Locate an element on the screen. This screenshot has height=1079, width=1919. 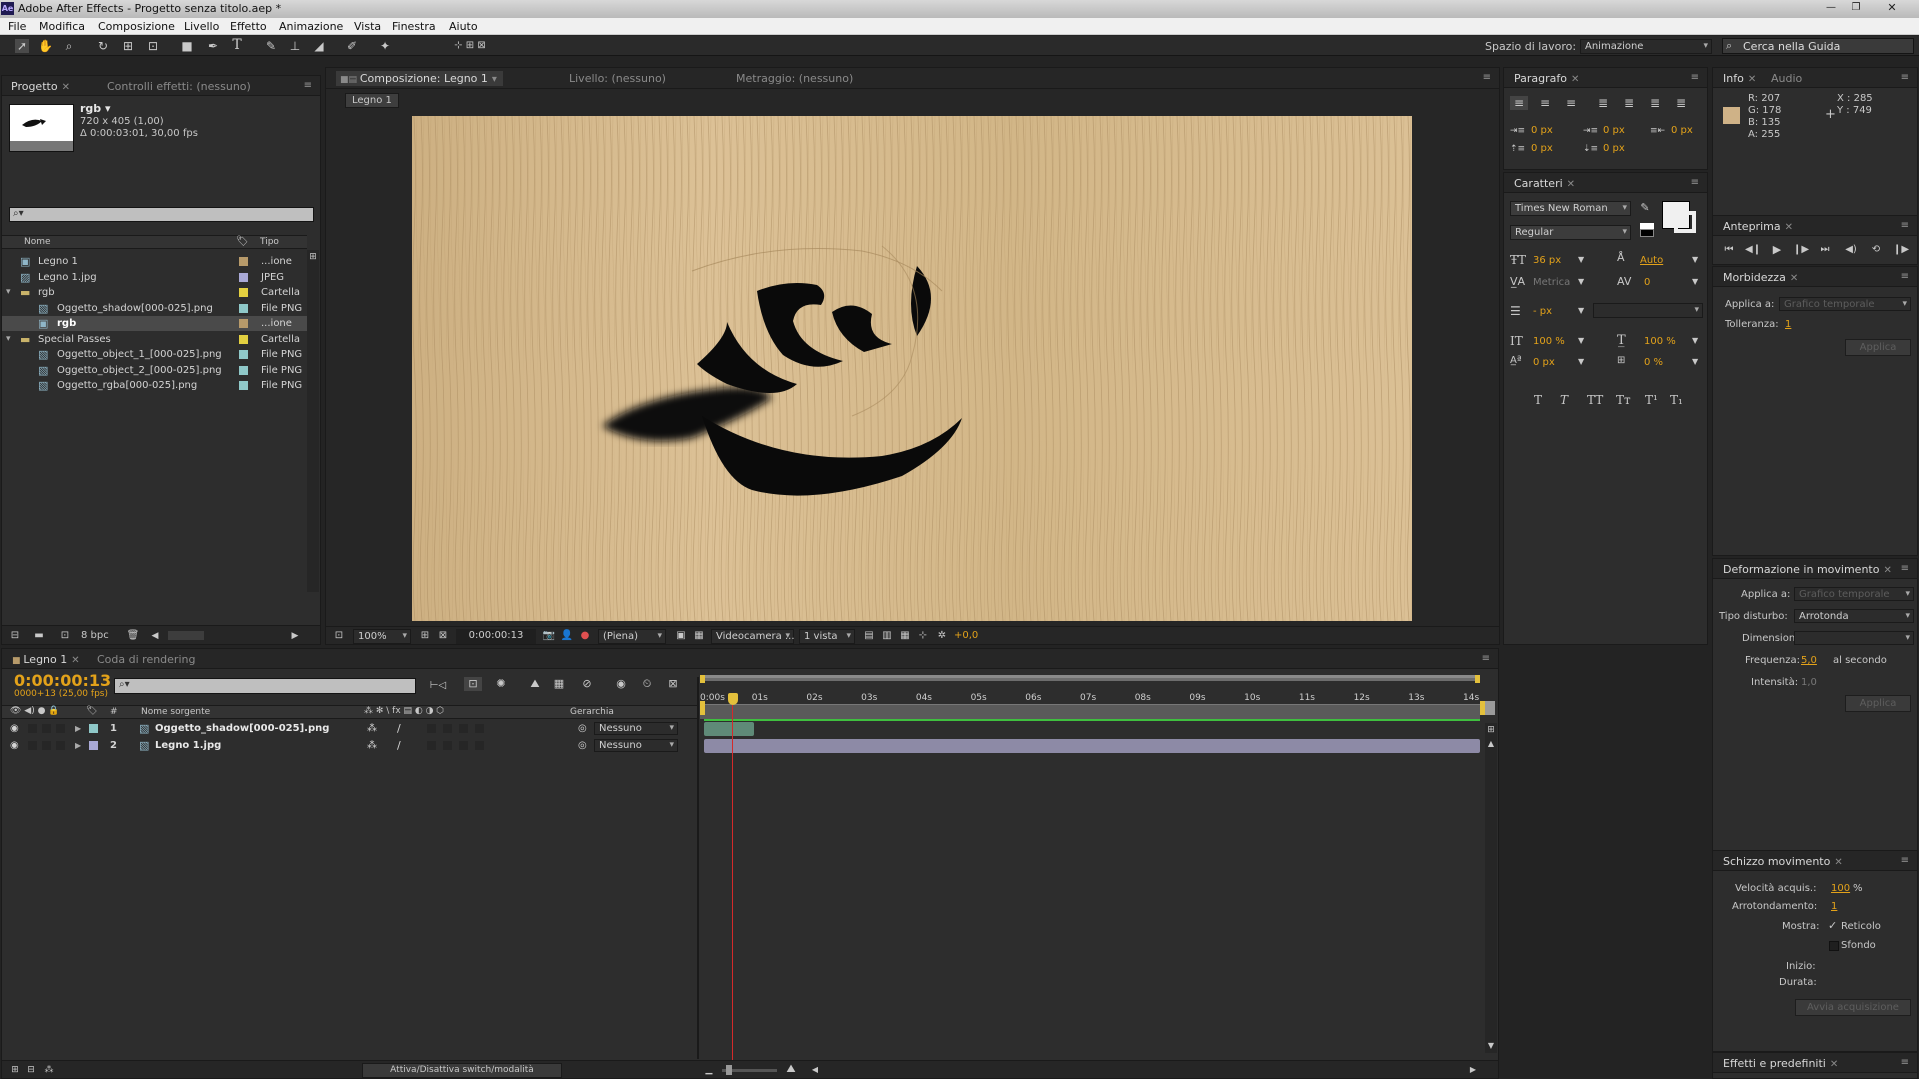
current-time-indicator is located at coordinates (733, 868).